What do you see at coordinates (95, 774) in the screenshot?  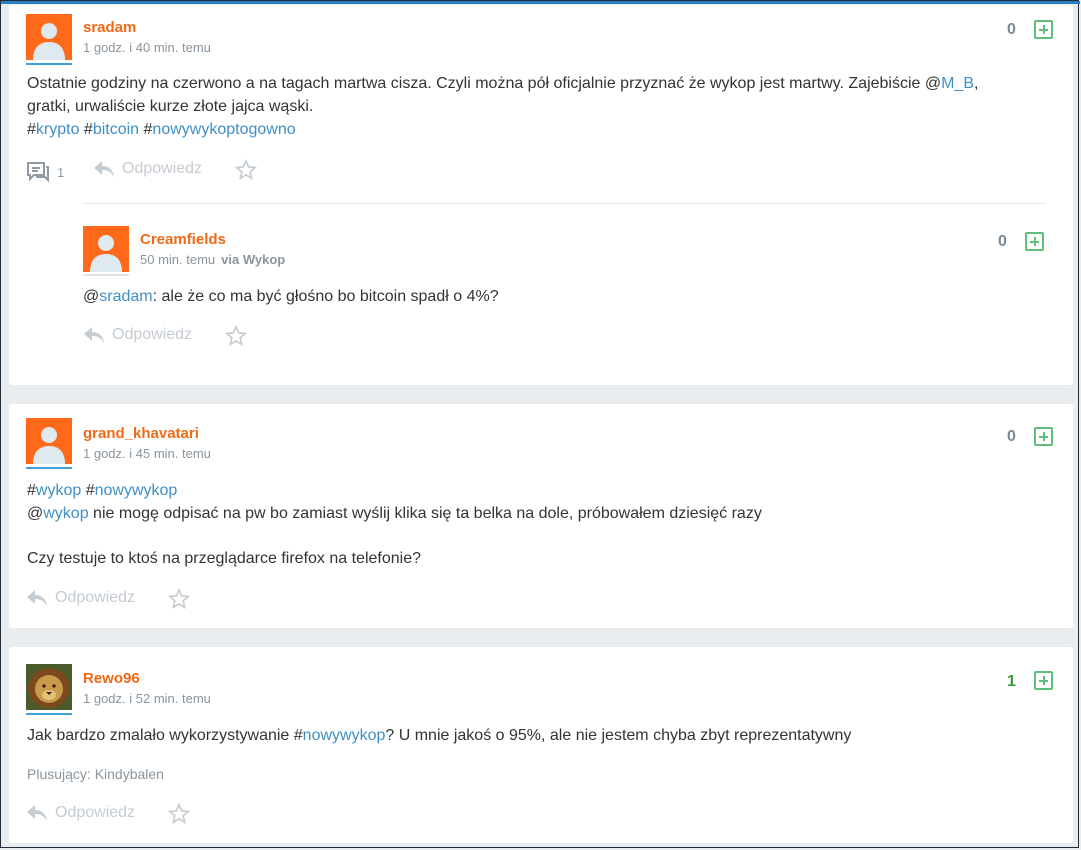 I see `plusers-list: Plusujący: Kindybalen` at bounding box center [95, 774].